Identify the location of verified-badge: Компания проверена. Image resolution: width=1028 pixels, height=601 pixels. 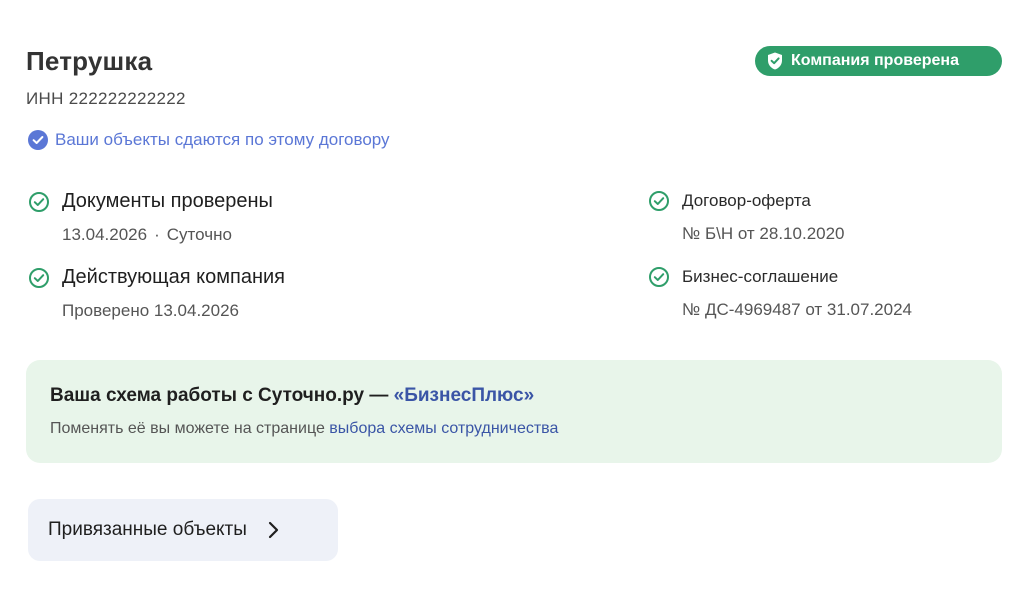
(878, 61).